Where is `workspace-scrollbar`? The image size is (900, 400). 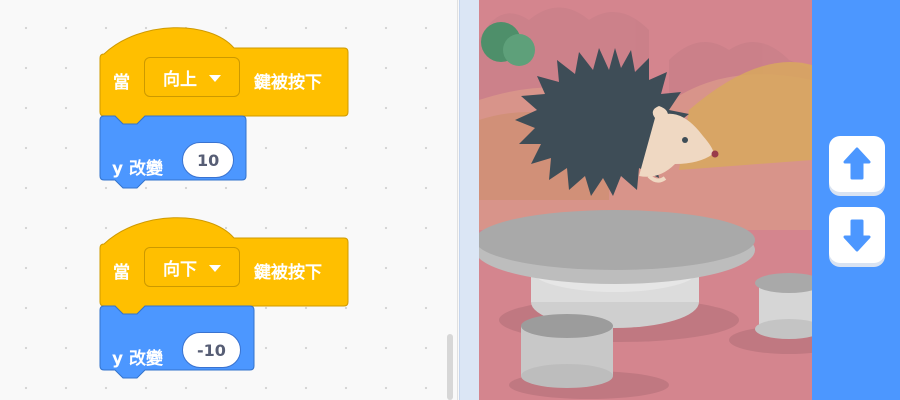
workspace-scrollbar is located at coordinates (450, 367).